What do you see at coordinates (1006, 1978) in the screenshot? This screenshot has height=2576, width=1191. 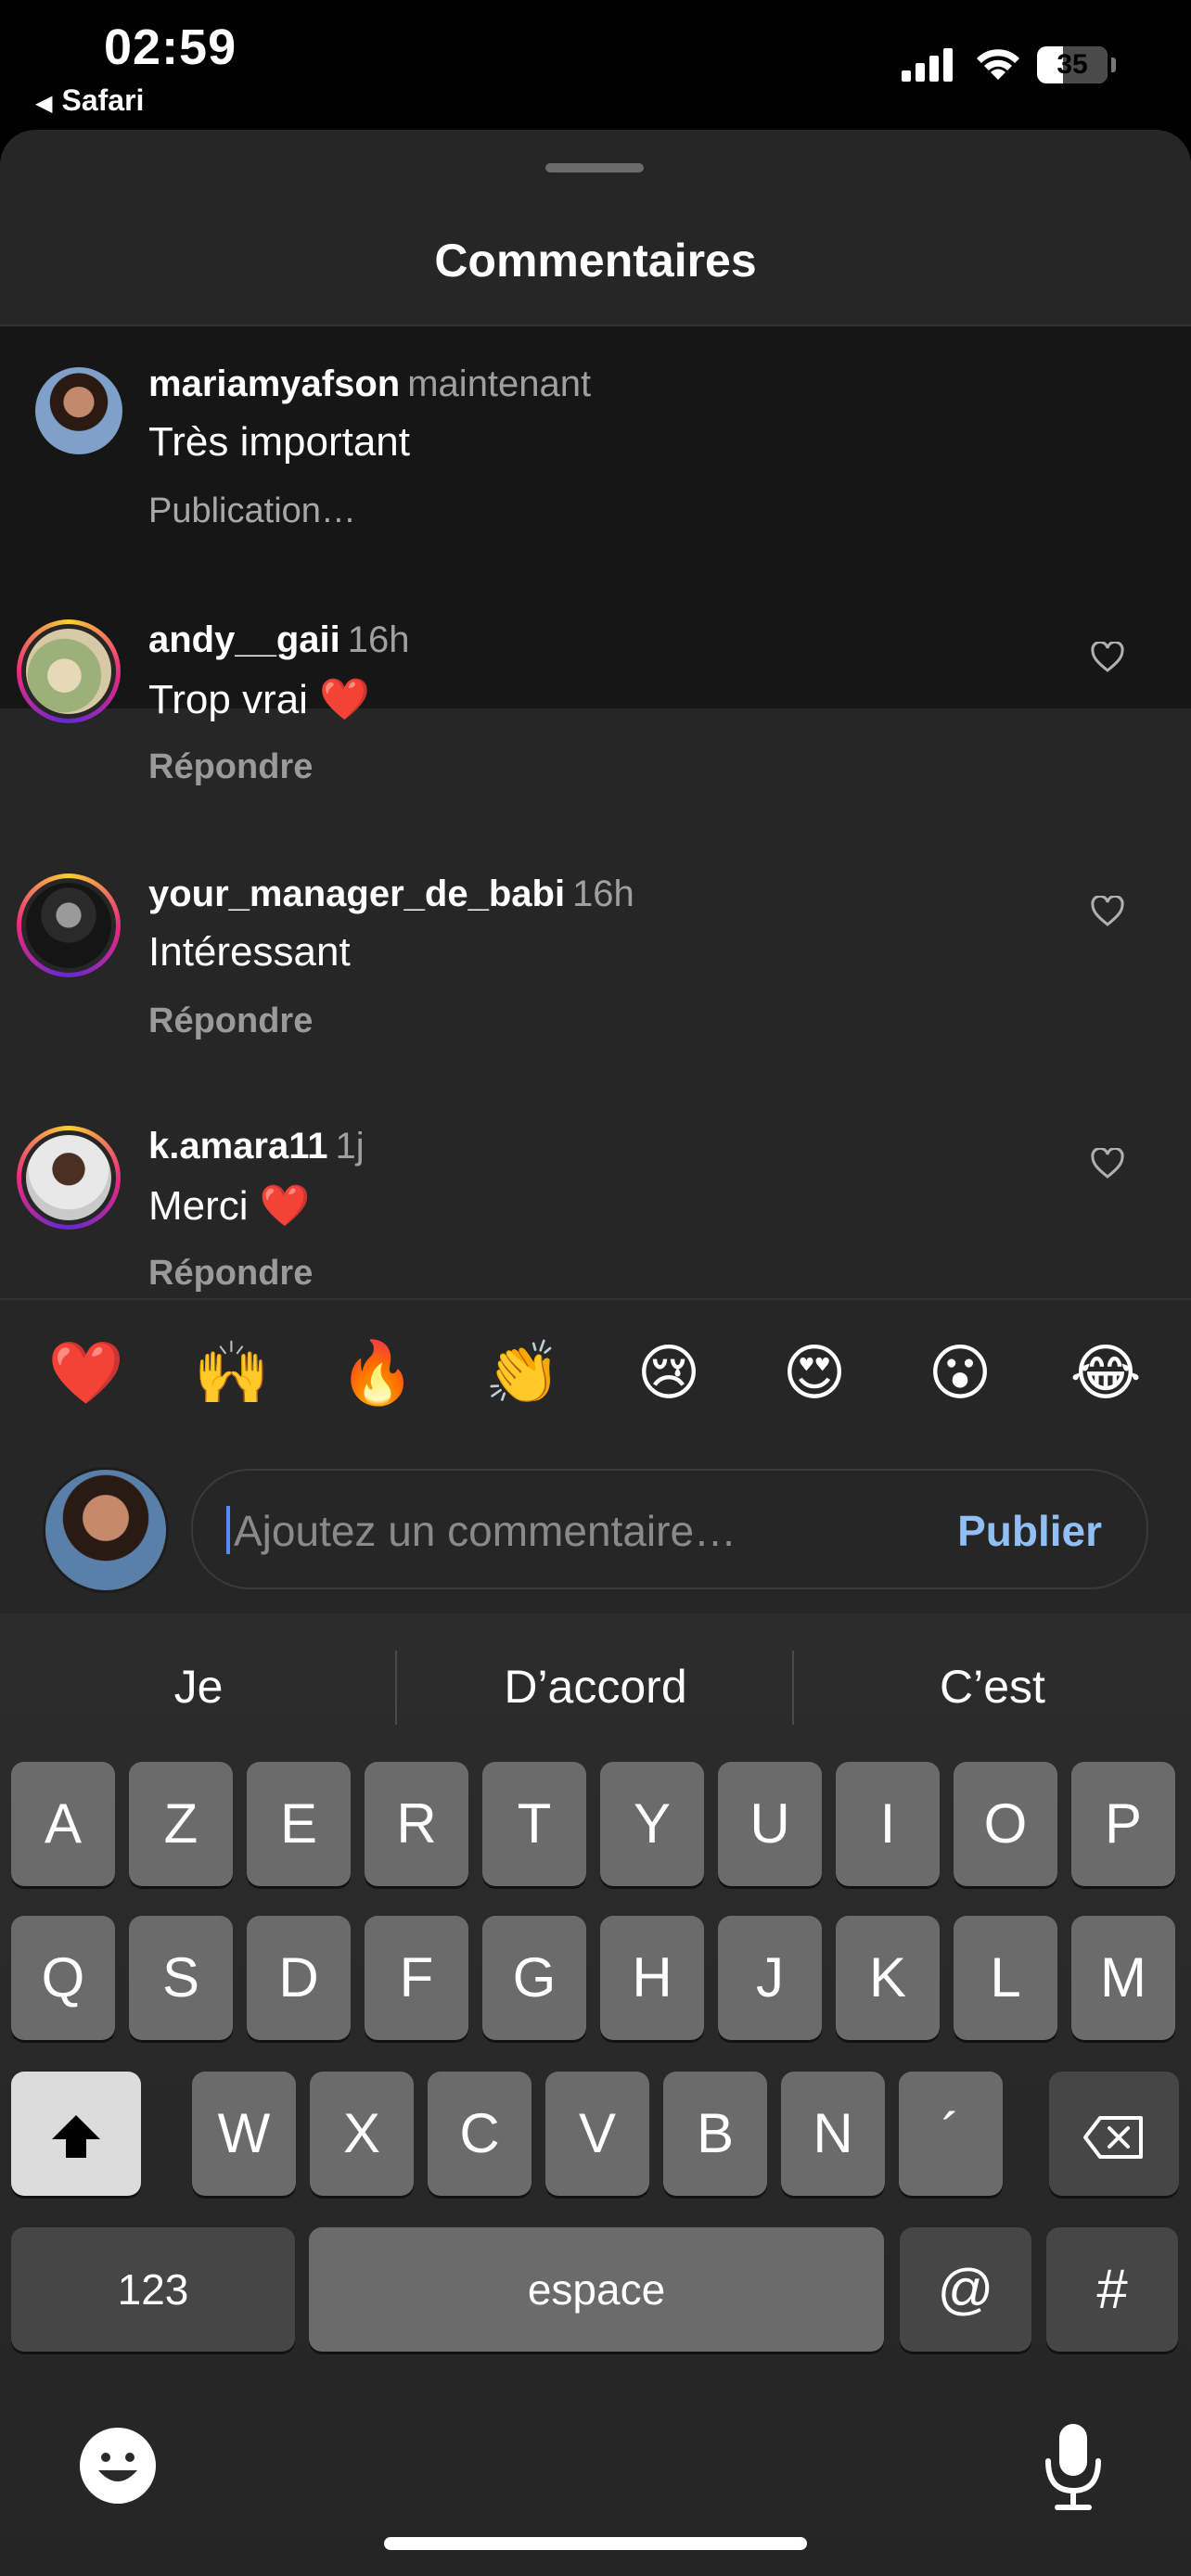 I see `key-l: L` at bounding box center [1006, 1978].